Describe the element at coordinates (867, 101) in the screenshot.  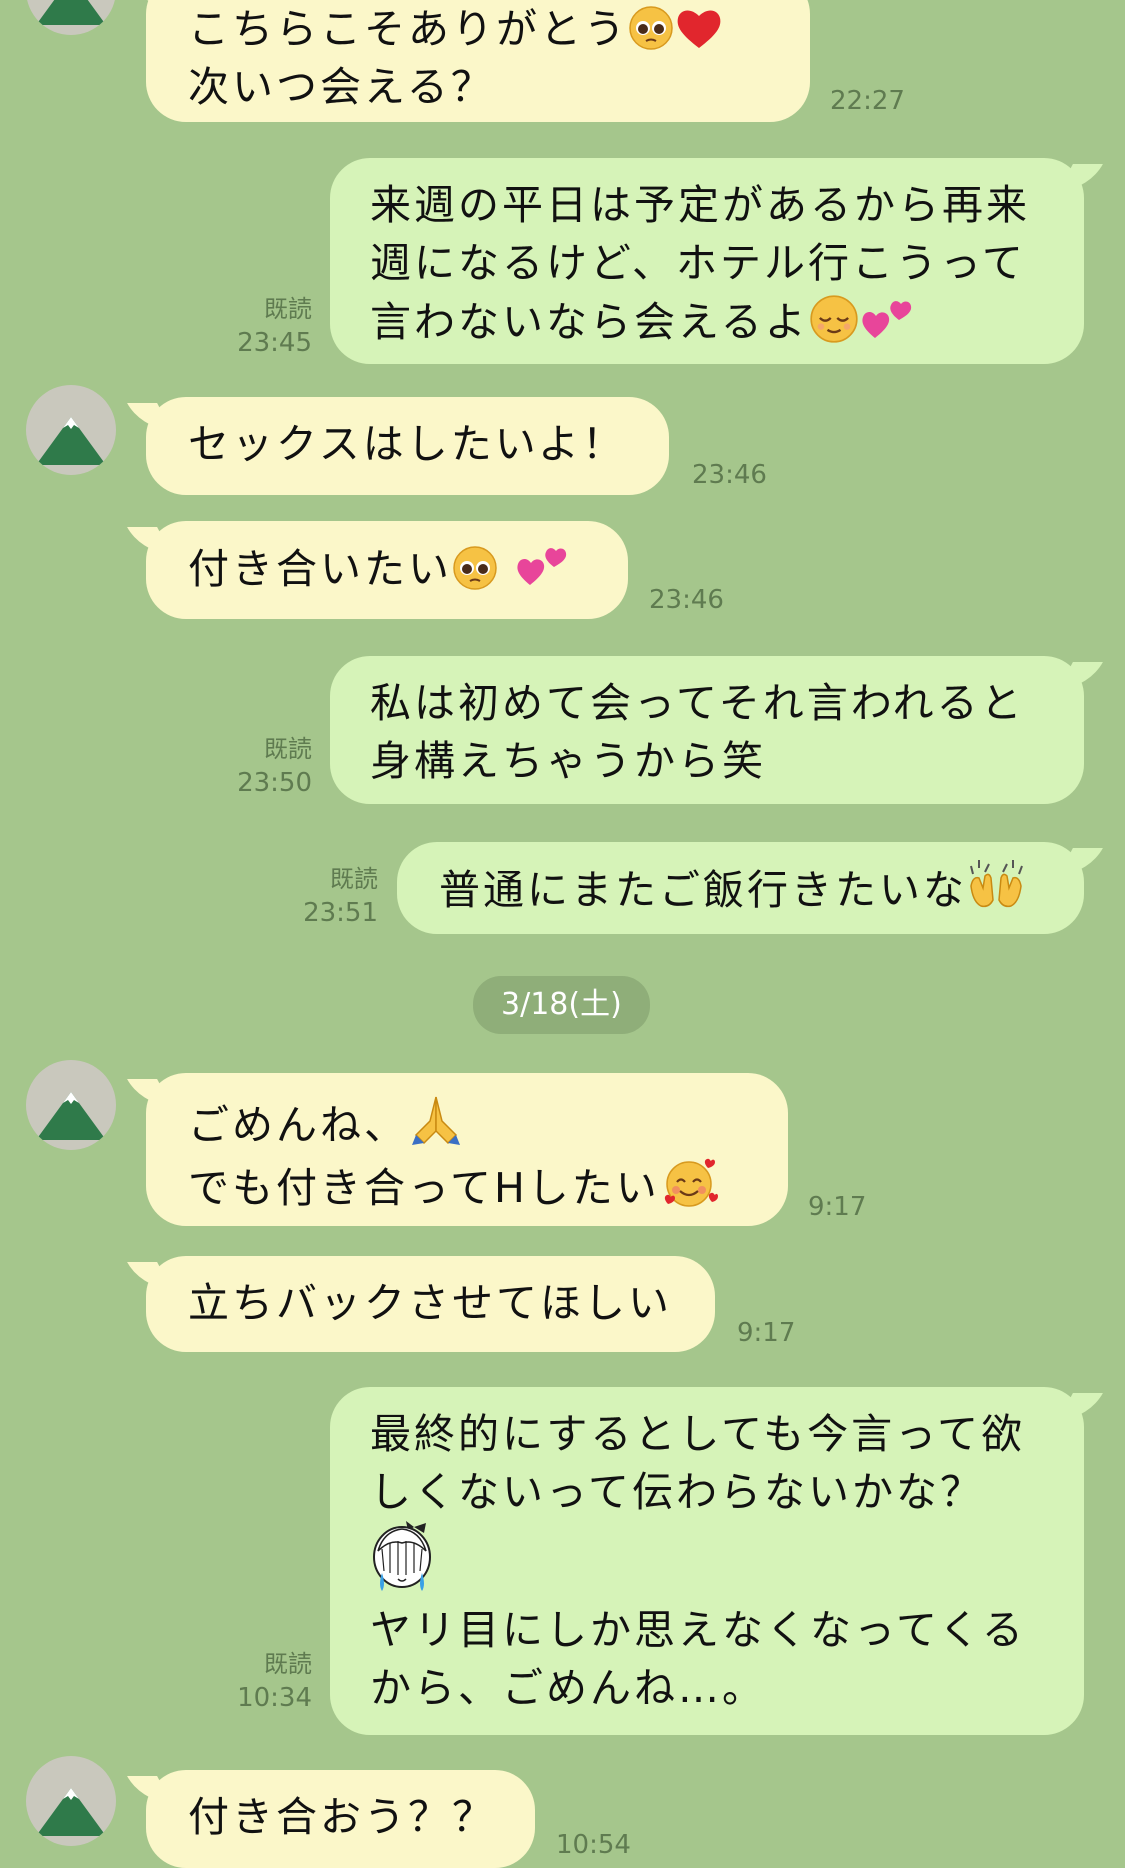
I see `message-time: 22:27` at that location.